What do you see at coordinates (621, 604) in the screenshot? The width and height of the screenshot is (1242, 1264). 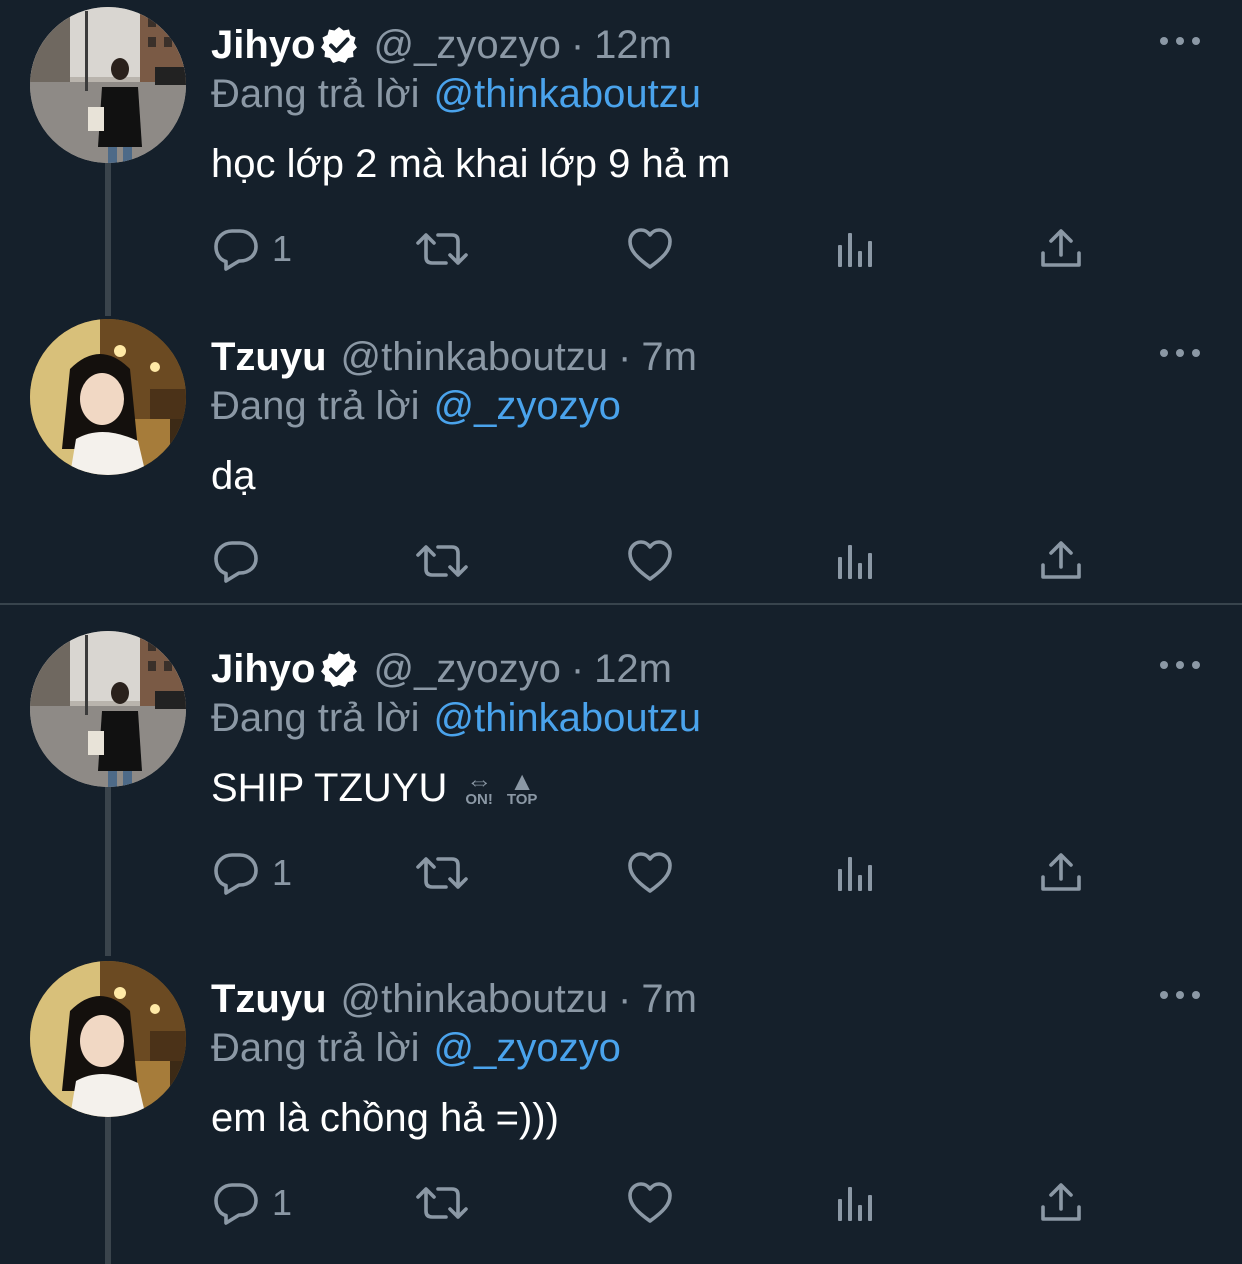 I see `conversation-divider` at bounding box center [621, 604].